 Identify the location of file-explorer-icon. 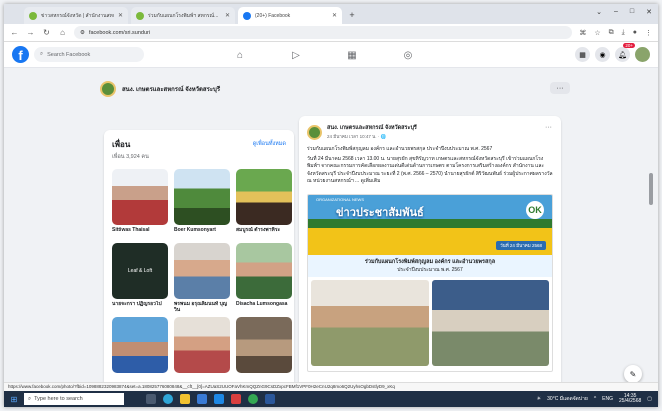
(185, 399).